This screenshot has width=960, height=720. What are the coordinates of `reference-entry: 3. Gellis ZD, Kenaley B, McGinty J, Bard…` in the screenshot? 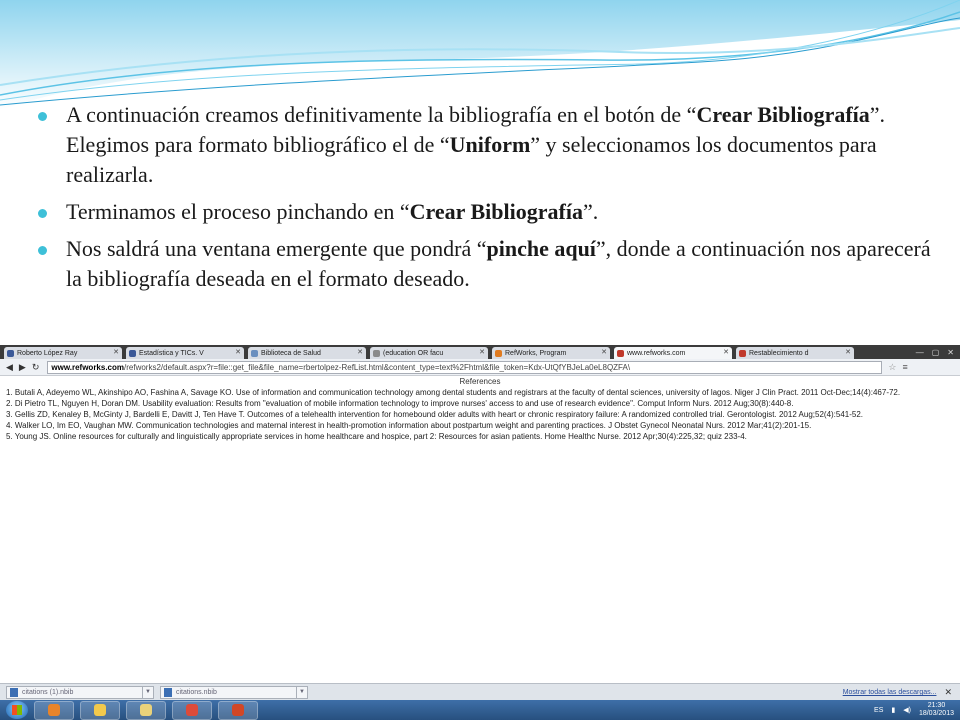 It's located at (435, 414).